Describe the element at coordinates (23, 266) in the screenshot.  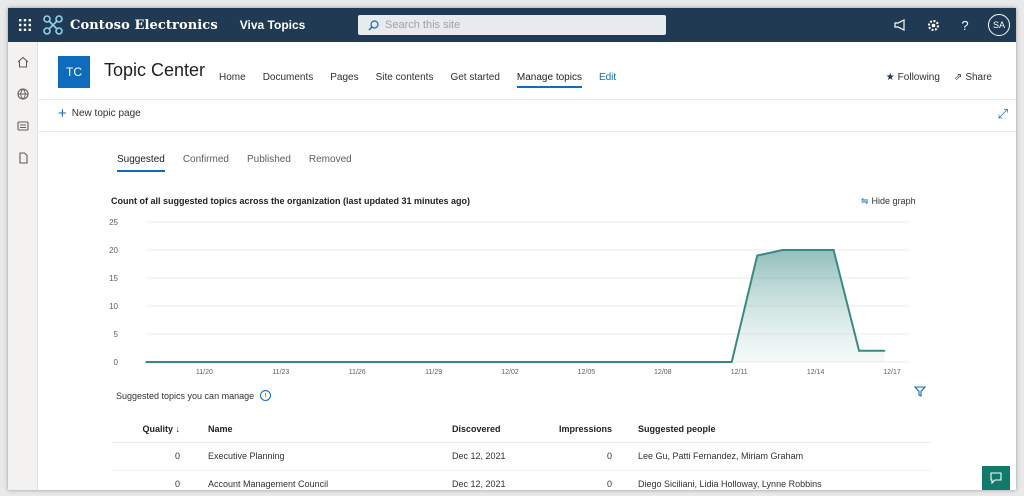
I see `left-rail` at that location.